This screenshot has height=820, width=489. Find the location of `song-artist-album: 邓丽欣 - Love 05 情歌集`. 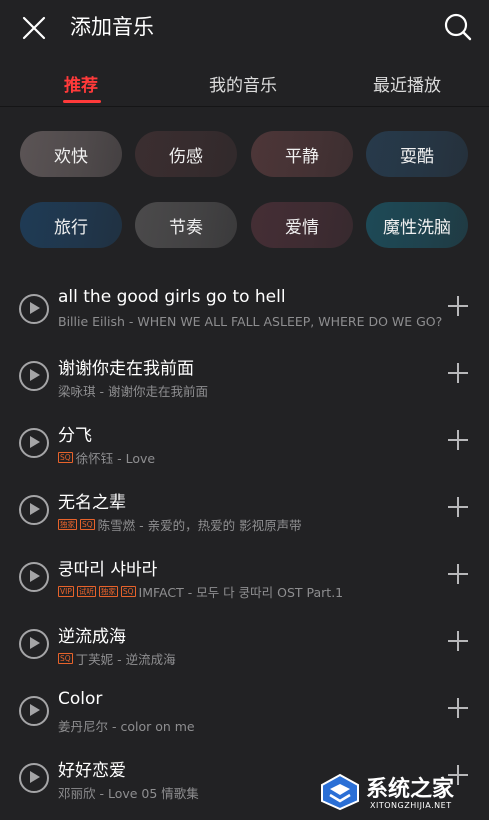

song-artist-album: 邓丽欣 - Love 05 情歌集 is located at coordinates (128, 793).